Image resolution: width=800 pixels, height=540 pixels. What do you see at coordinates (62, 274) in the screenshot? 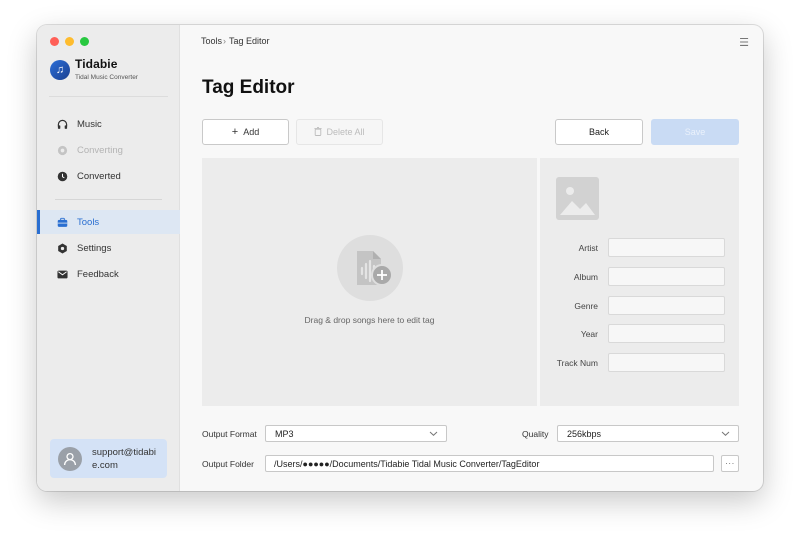
I see `mail-icon` at bounding box center [62, 274].